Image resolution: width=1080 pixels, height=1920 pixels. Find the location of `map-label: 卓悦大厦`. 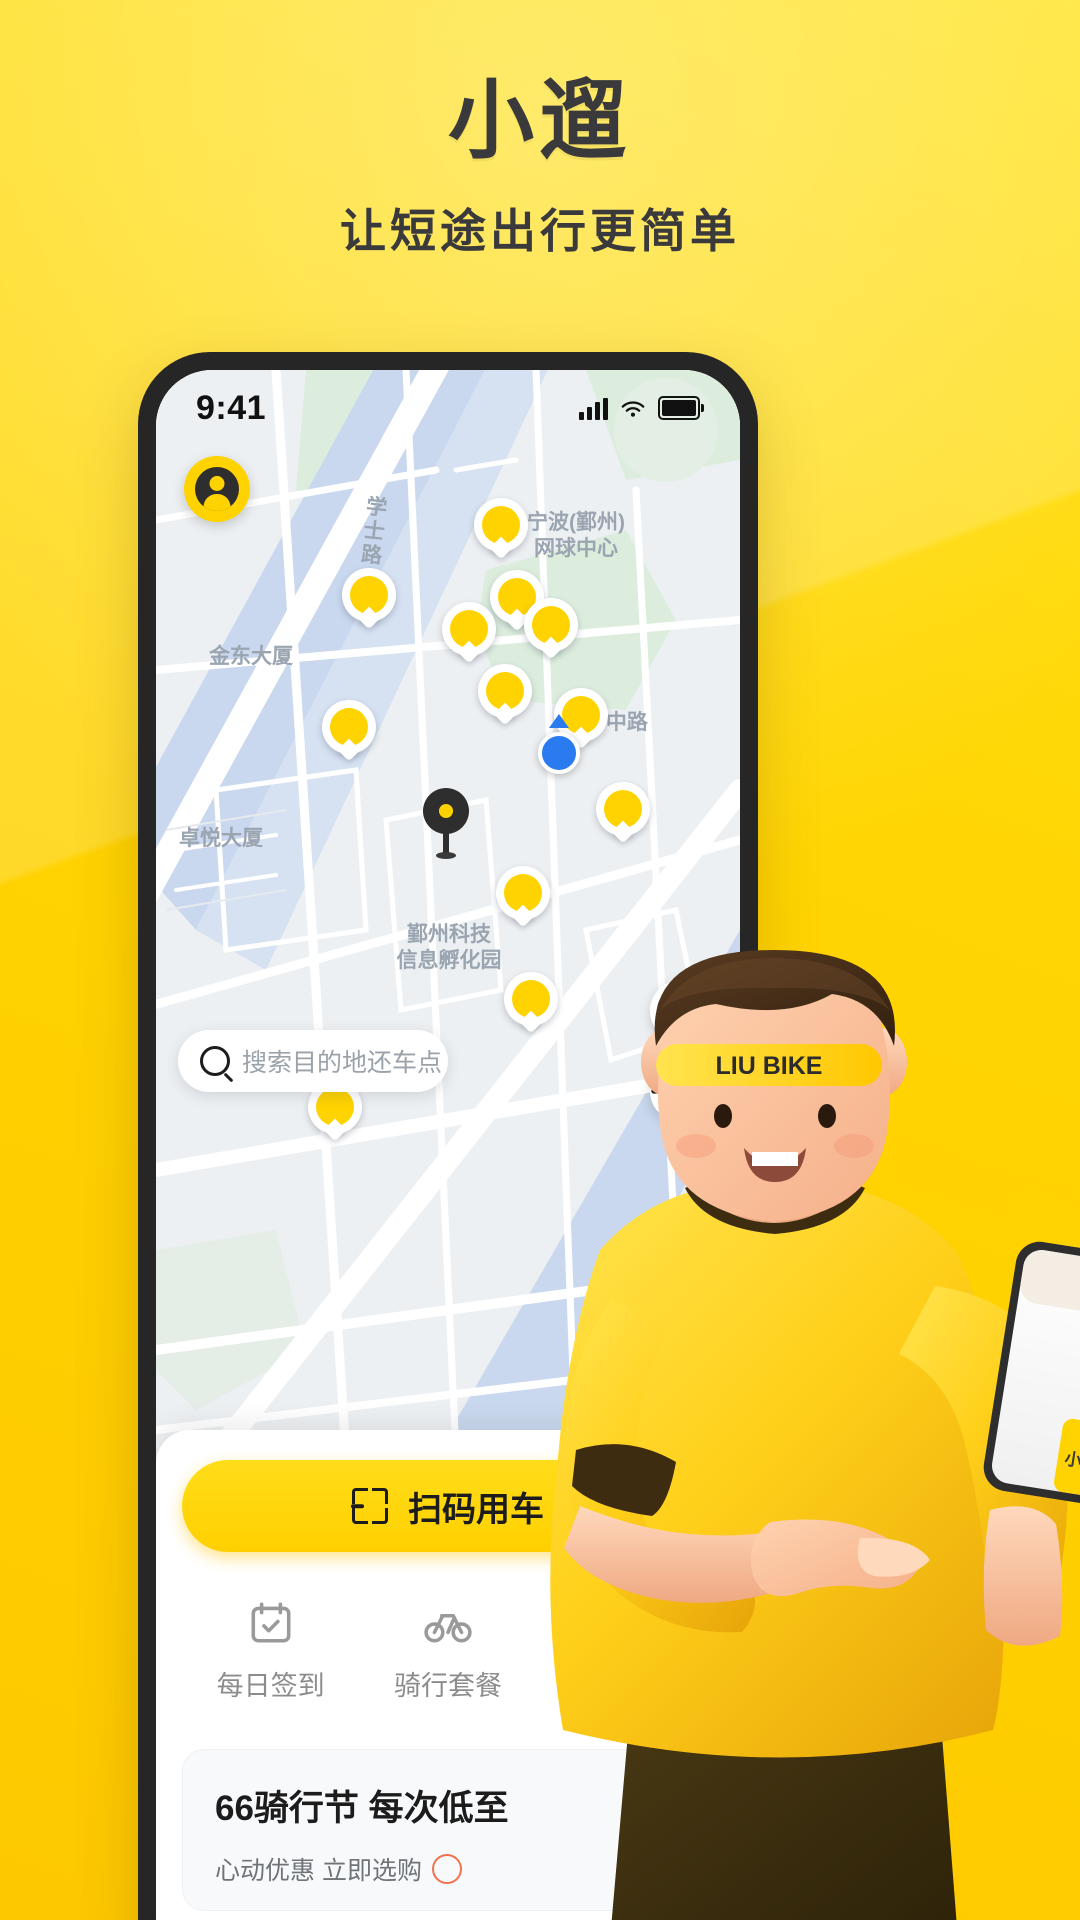

map-label: 卓悦大厦 is located at coordinates (221, 838).